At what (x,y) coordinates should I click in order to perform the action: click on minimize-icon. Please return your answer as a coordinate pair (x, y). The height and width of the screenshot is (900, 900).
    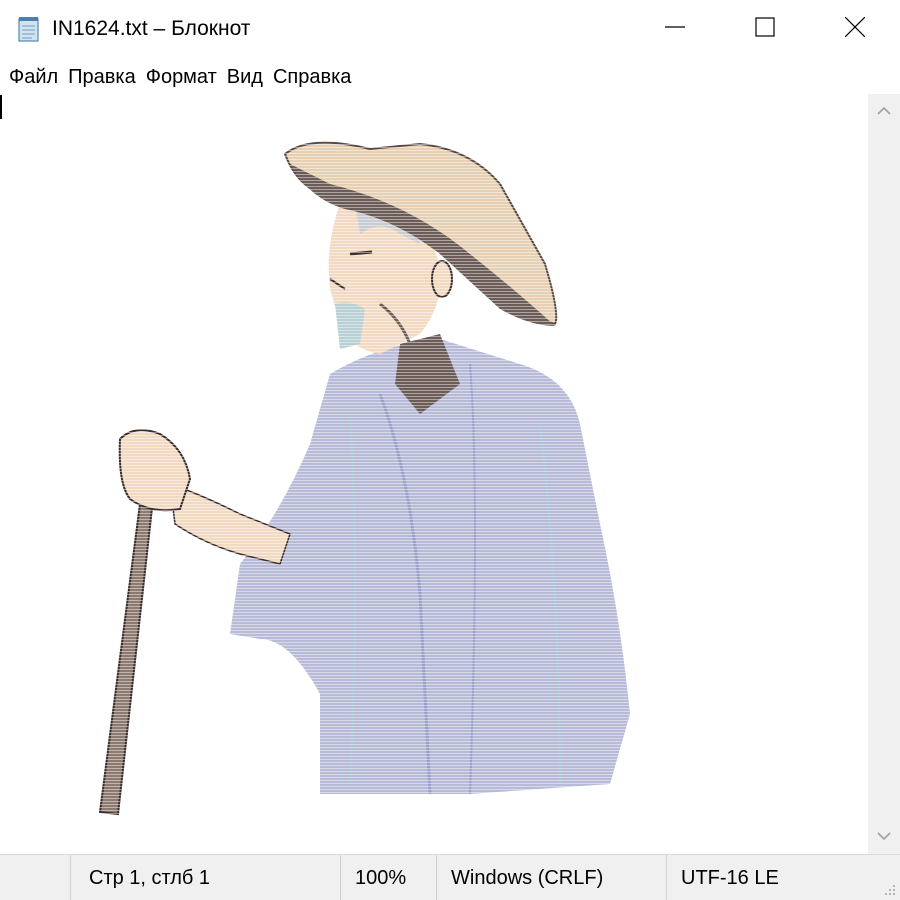
    Looking at the image, I should click on (675, 29).